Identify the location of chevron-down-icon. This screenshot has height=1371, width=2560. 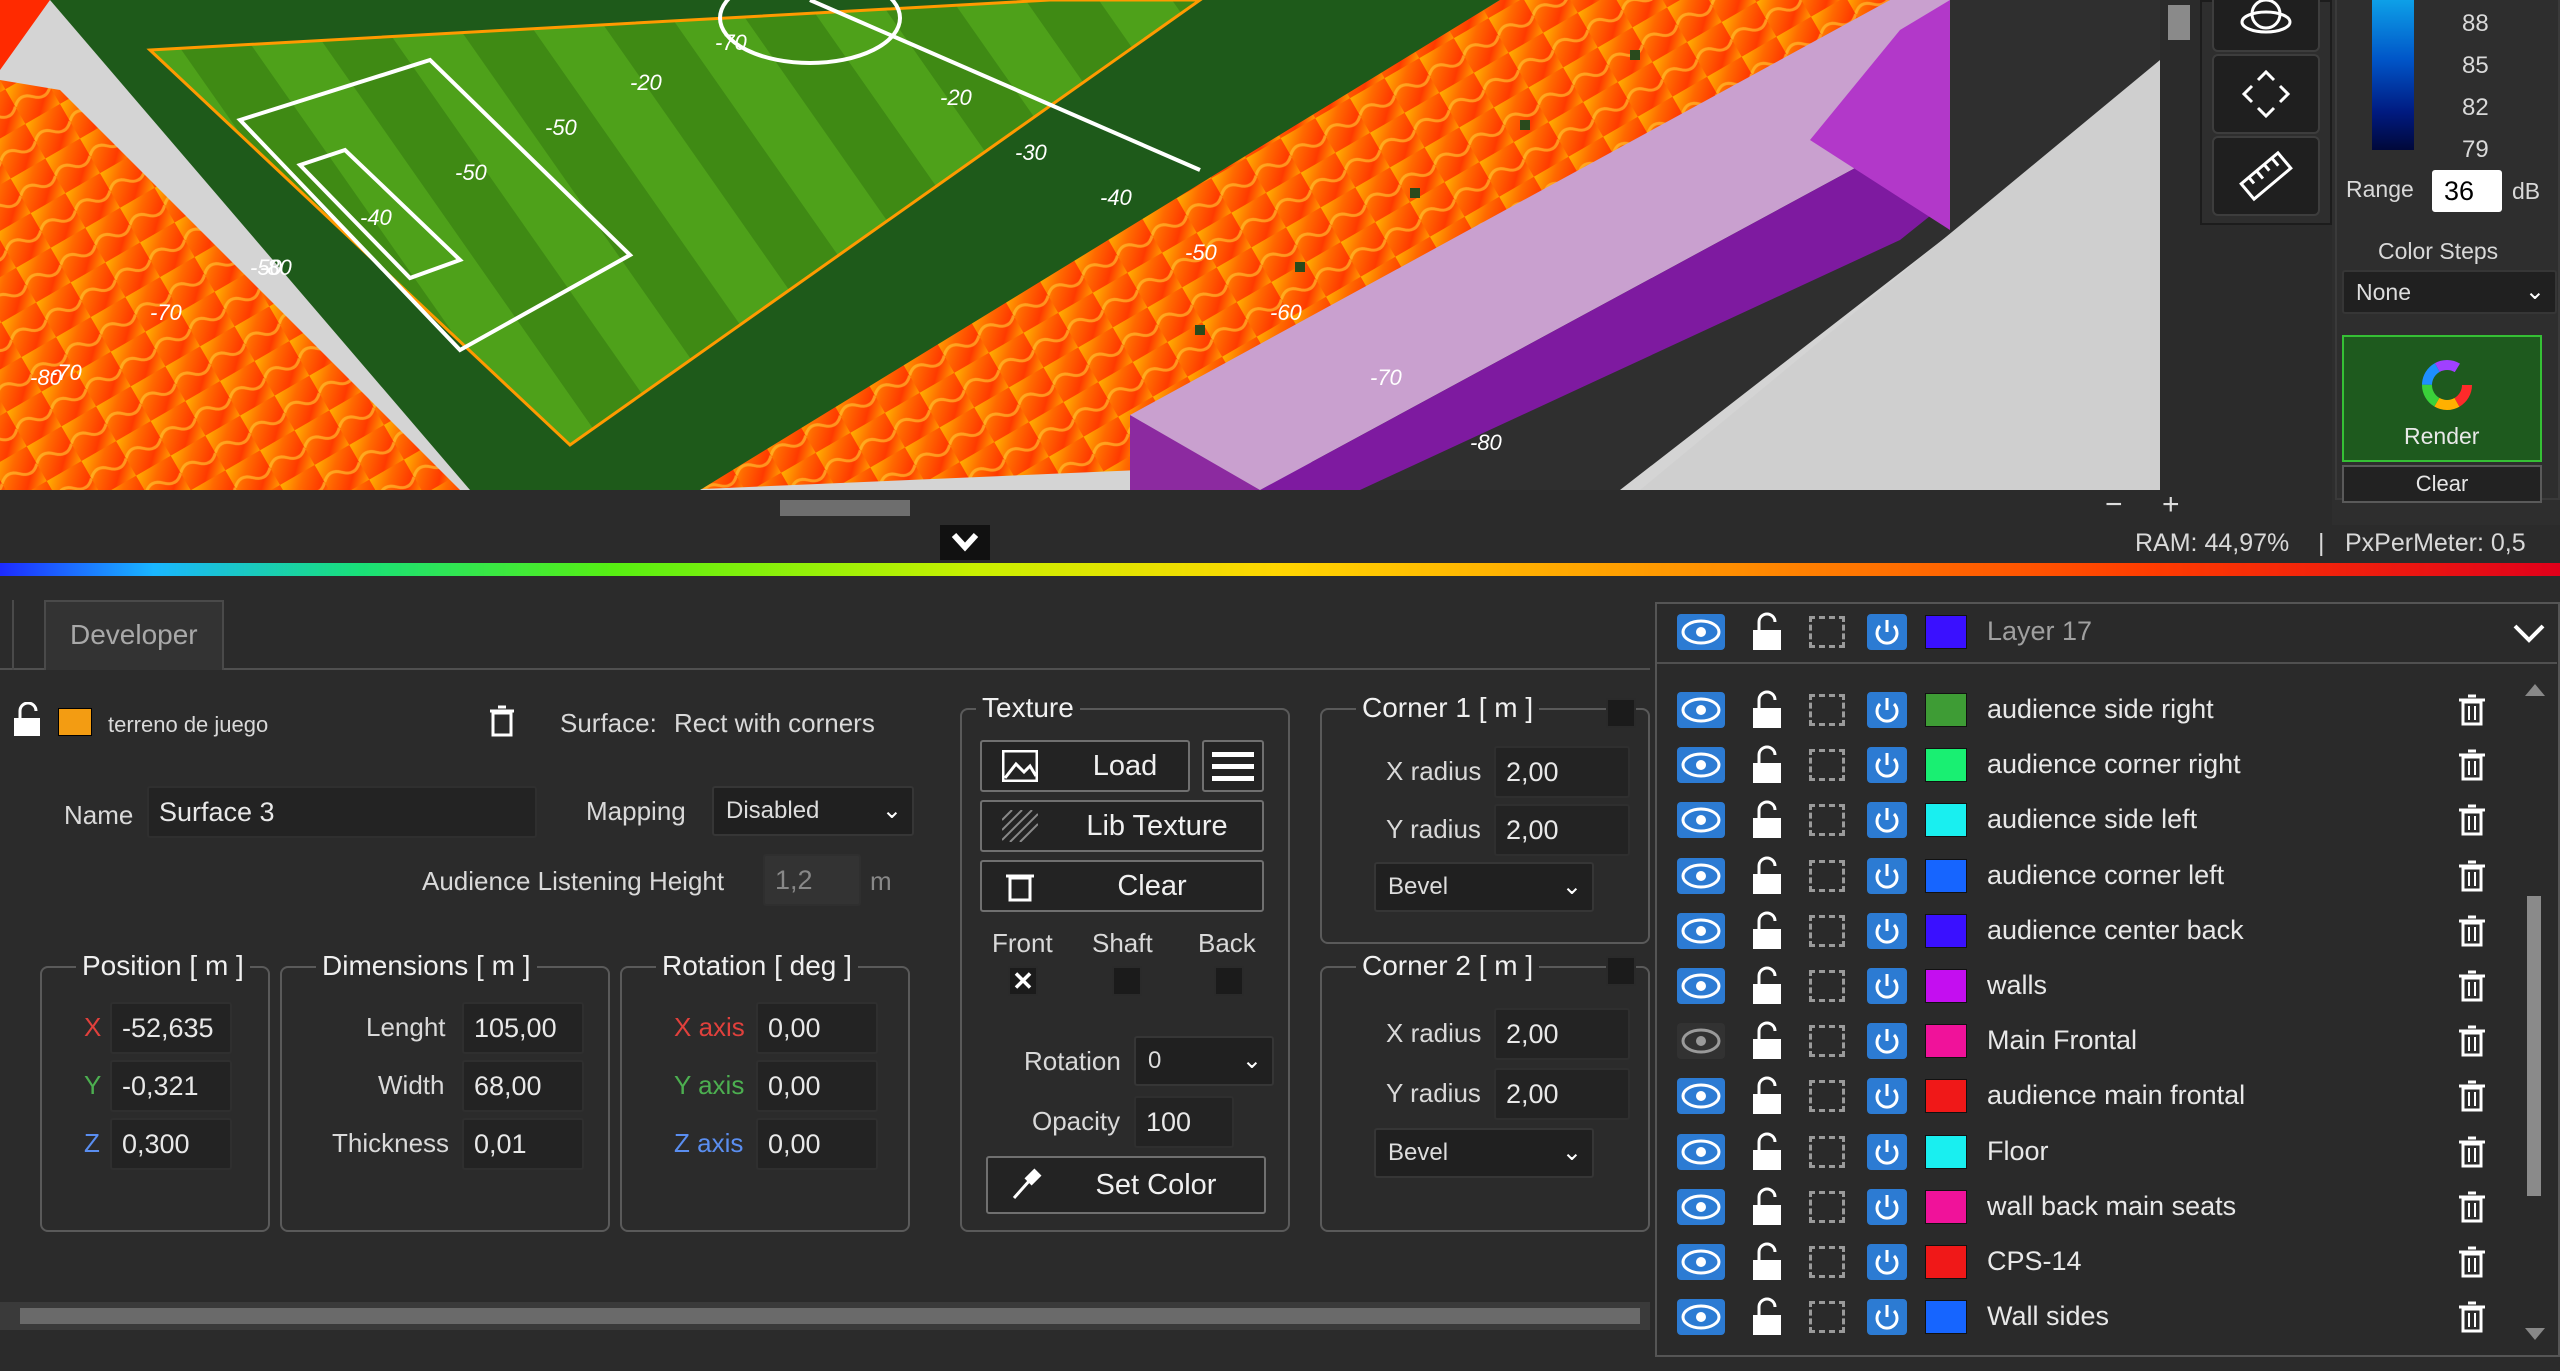
(2529, 633).